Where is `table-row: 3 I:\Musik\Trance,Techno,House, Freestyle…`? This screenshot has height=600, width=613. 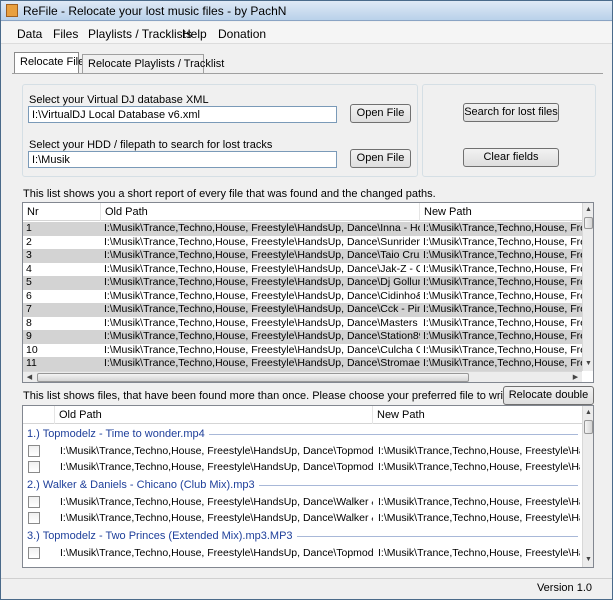 table-row: 3 I:\Musik\Trance,Techno,House, Freestyle… is located at coordinates (302, 256).